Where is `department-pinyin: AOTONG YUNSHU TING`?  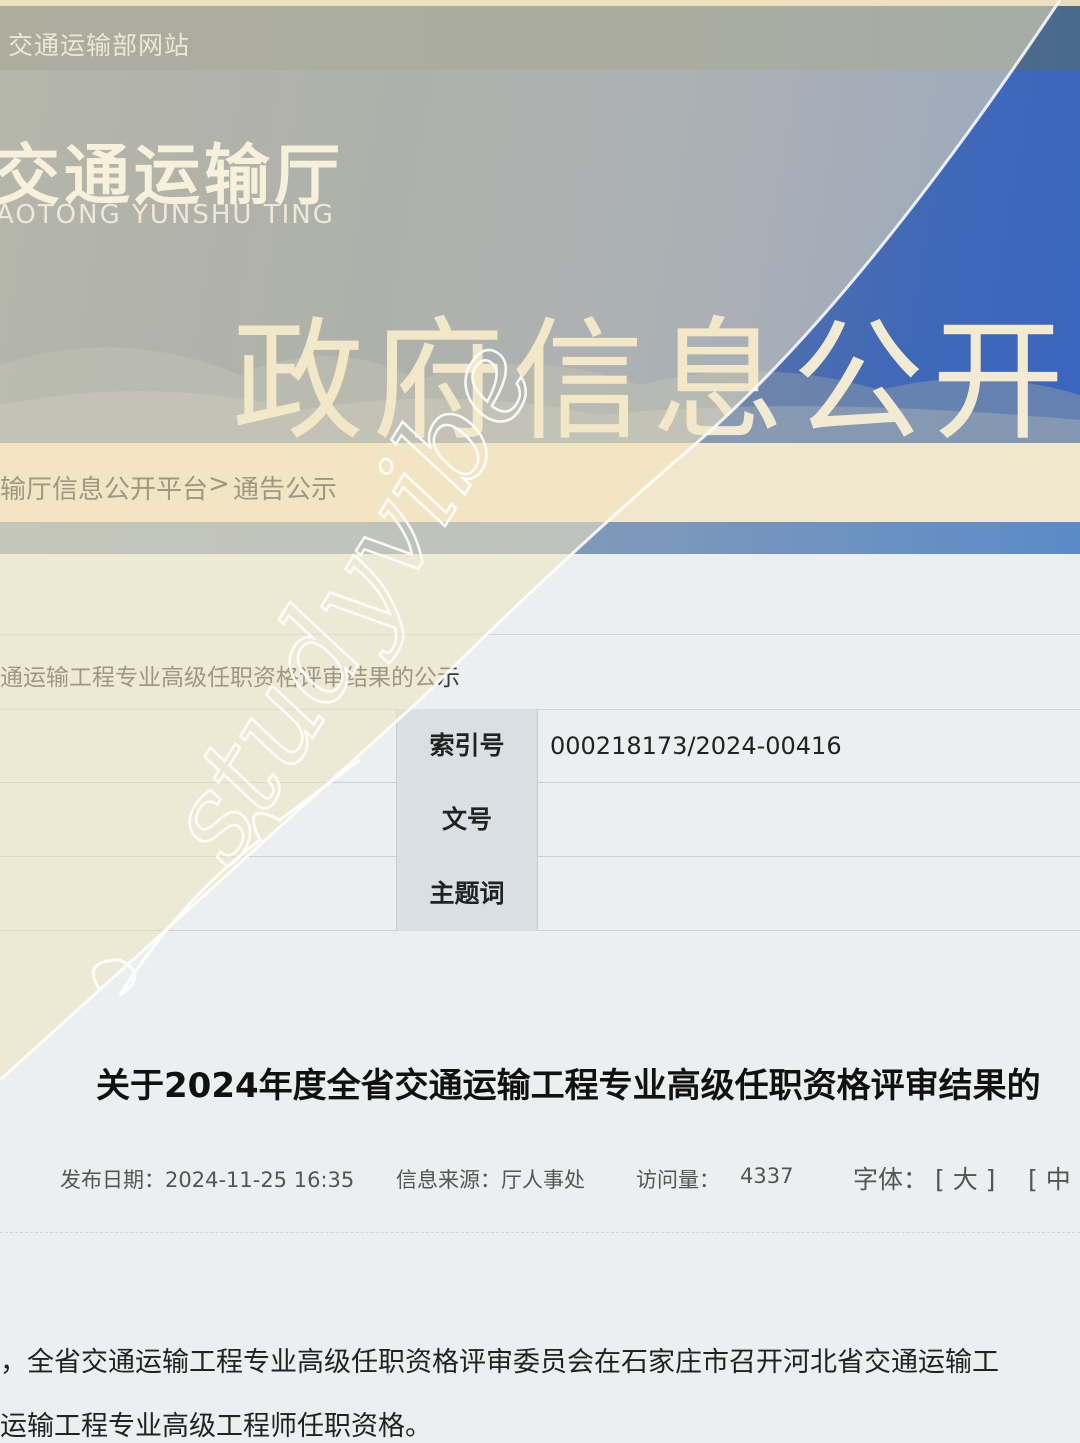
department-pinyin: AOTONG YUNSHU TING is located at coordinates (167, 215).